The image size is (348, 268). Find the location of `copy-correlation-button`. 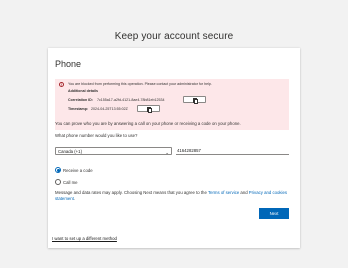

copy-correlation-button is located at coordinates (194, 100).